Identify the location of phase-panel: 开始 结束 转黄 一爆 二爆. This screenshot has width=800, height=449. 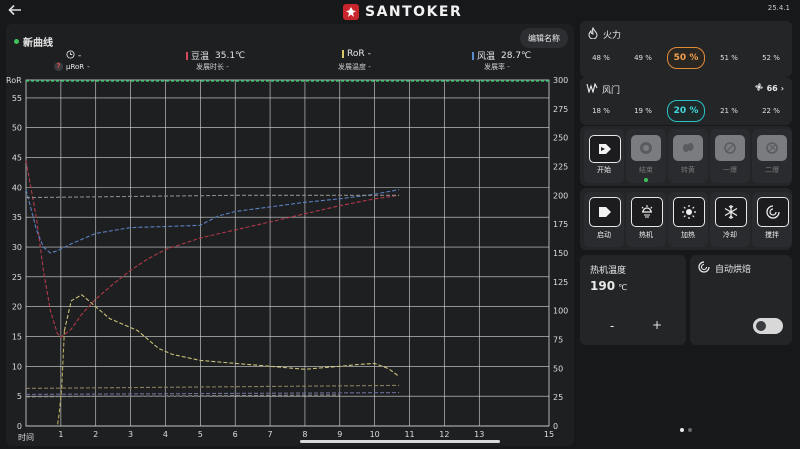
(686, 156).